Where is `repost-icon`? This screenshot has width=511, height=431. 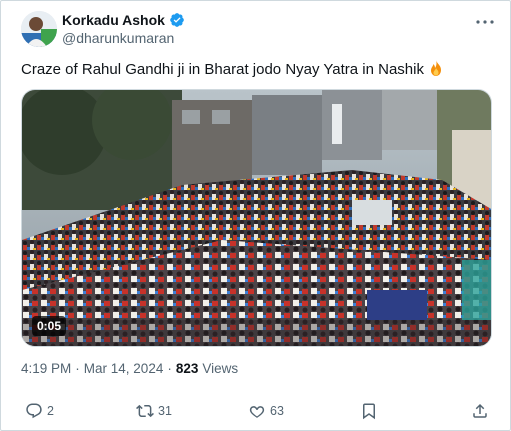 repost-icon is located at coordinates (145, 411).